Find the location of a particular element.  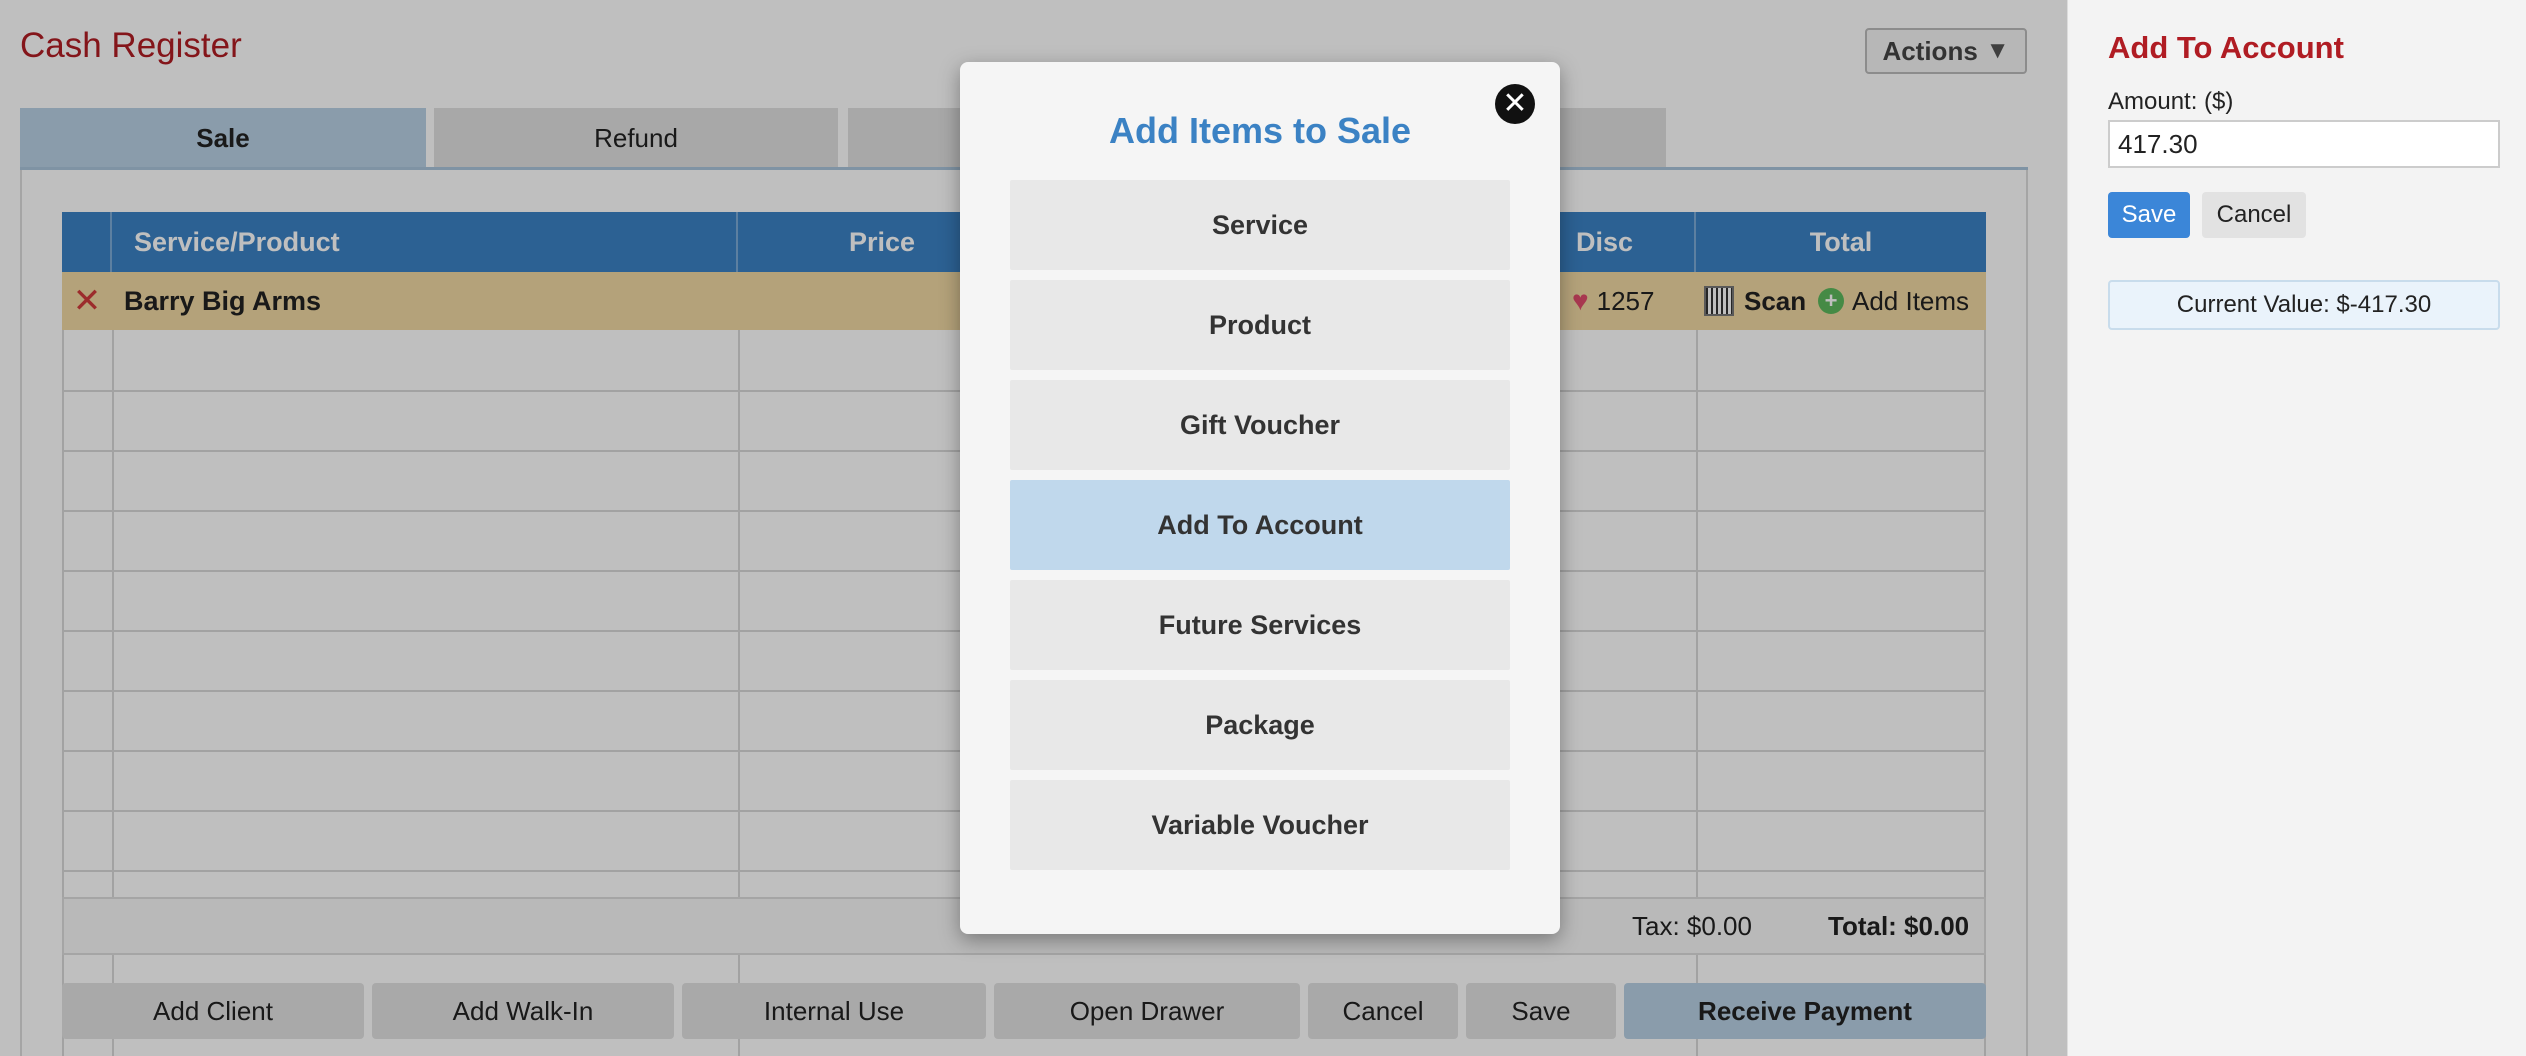

modal-item-add-to-account: Add To Account is located at coordinates (1260, 525).